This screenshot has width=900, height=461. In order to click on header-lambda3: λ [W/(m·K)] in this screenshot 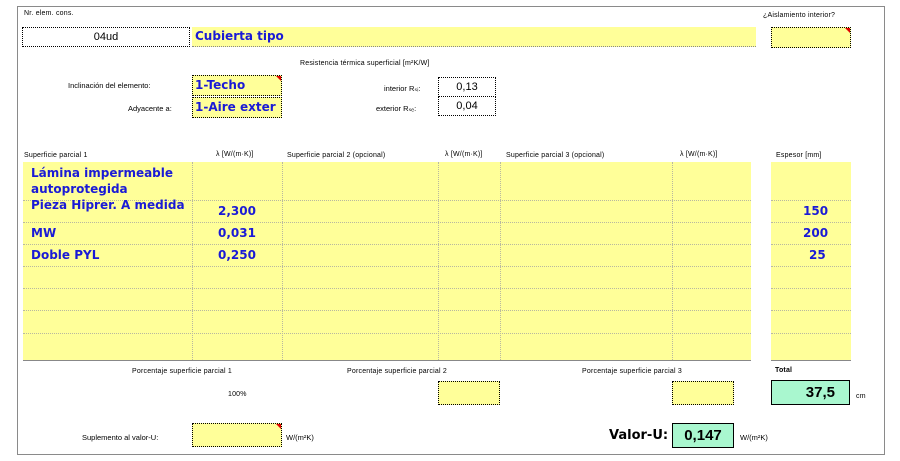, I will do `click(699, 154)`.